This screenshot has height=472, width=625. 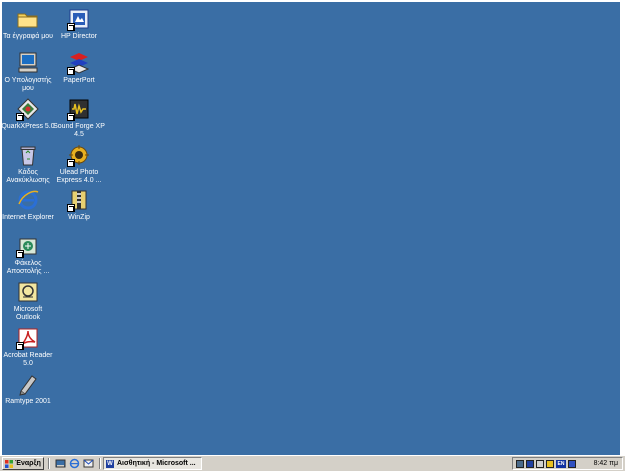 I want to click on desktop-icon-internet-explorer: Internet Explorer, so click(x=28, y=205).